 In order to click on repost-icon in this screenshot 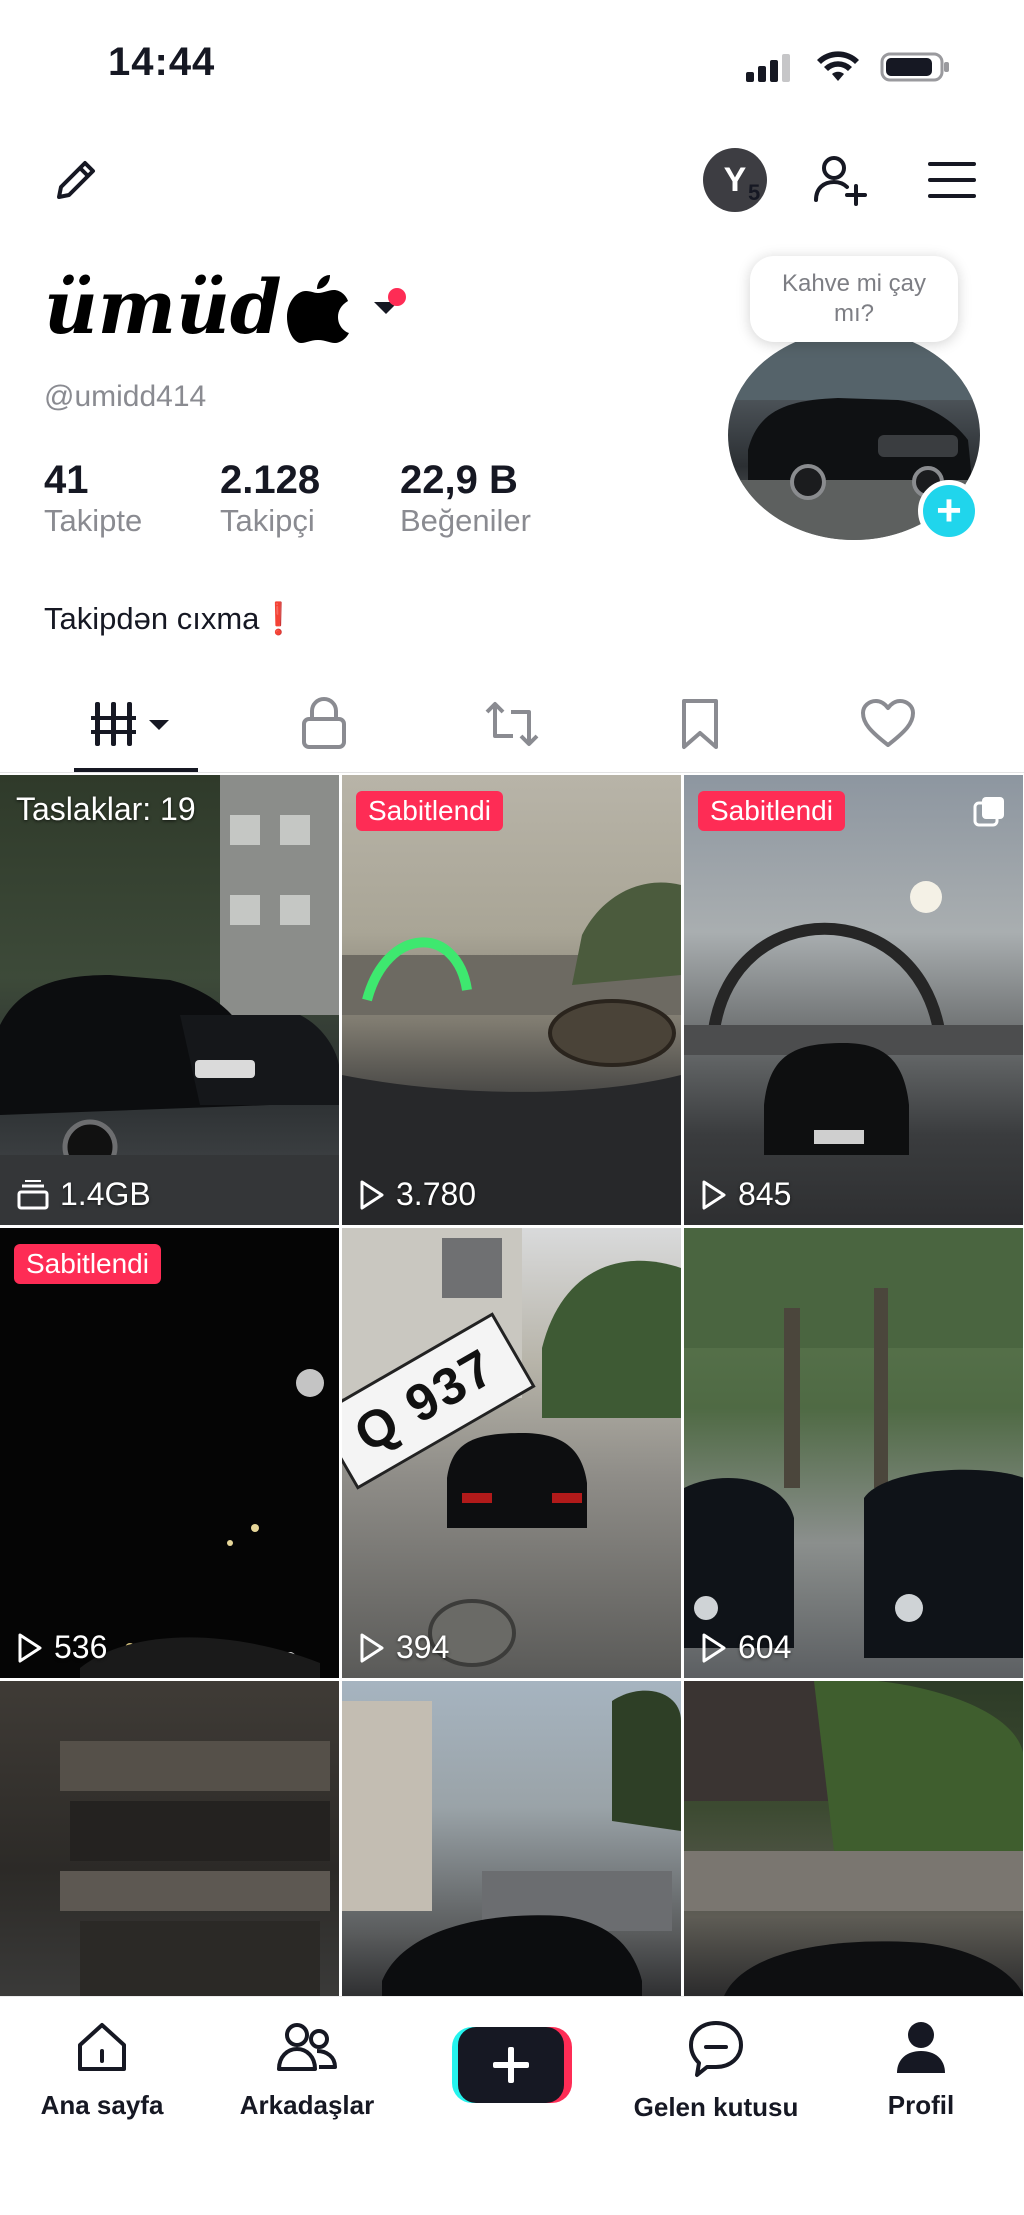, I will do `click(512, 724)`.